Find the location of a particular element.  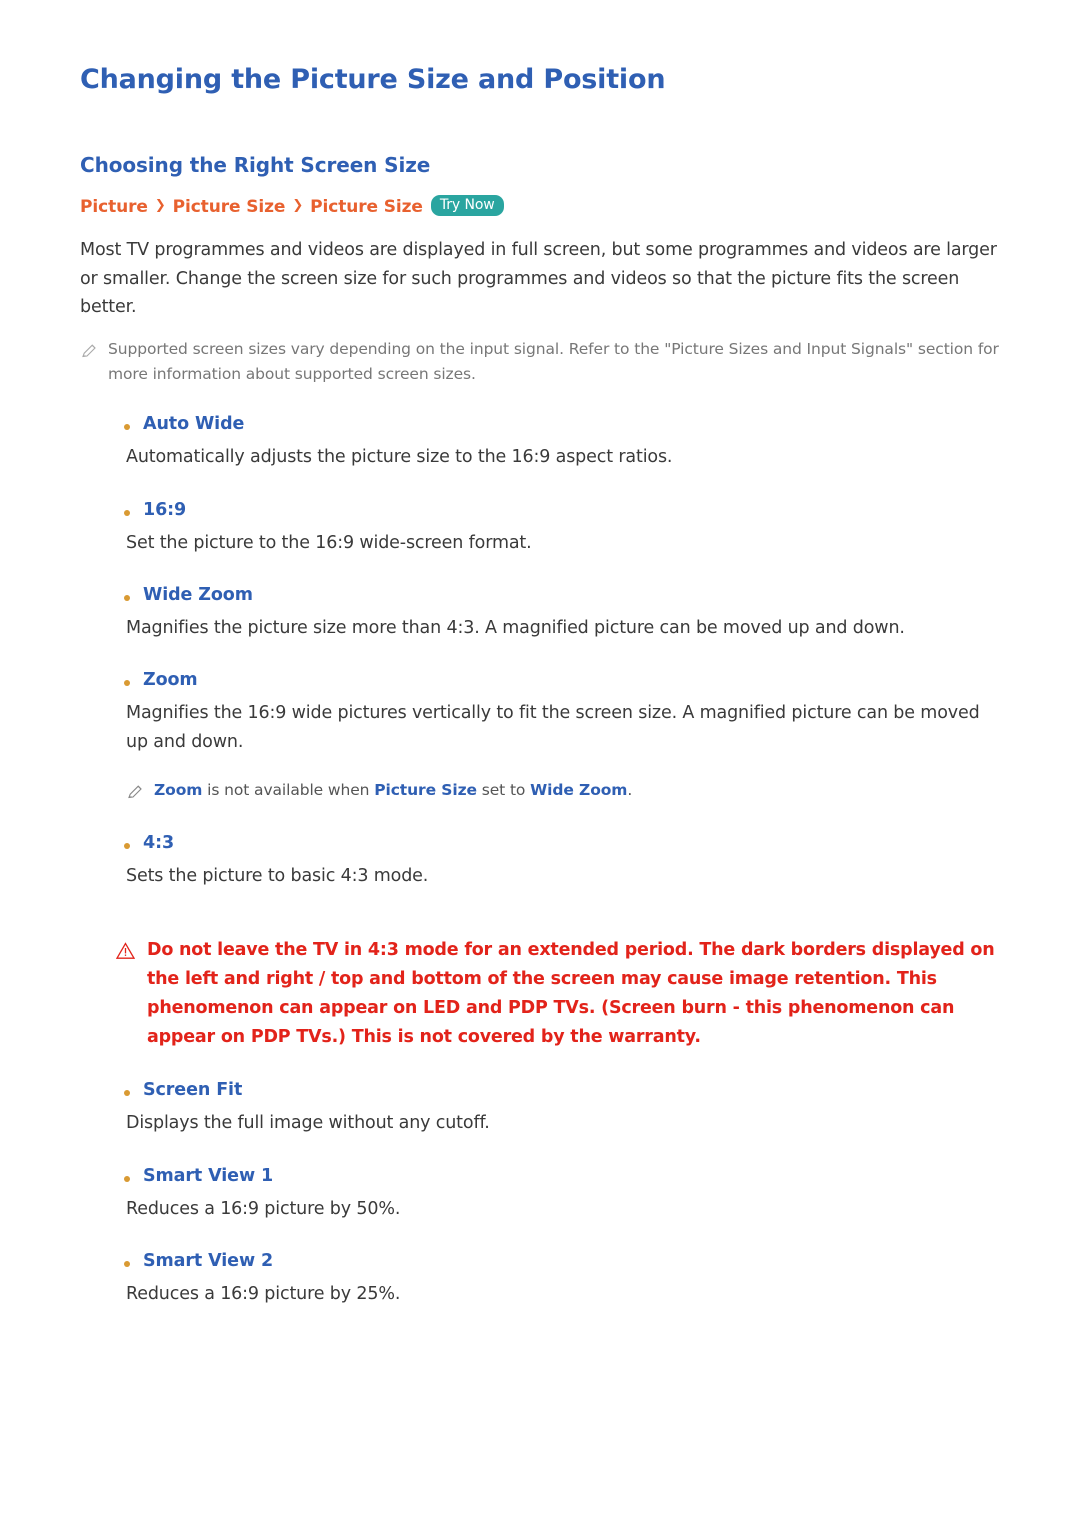

zoom-note-text-6: . is located at coordinates (630, 789).